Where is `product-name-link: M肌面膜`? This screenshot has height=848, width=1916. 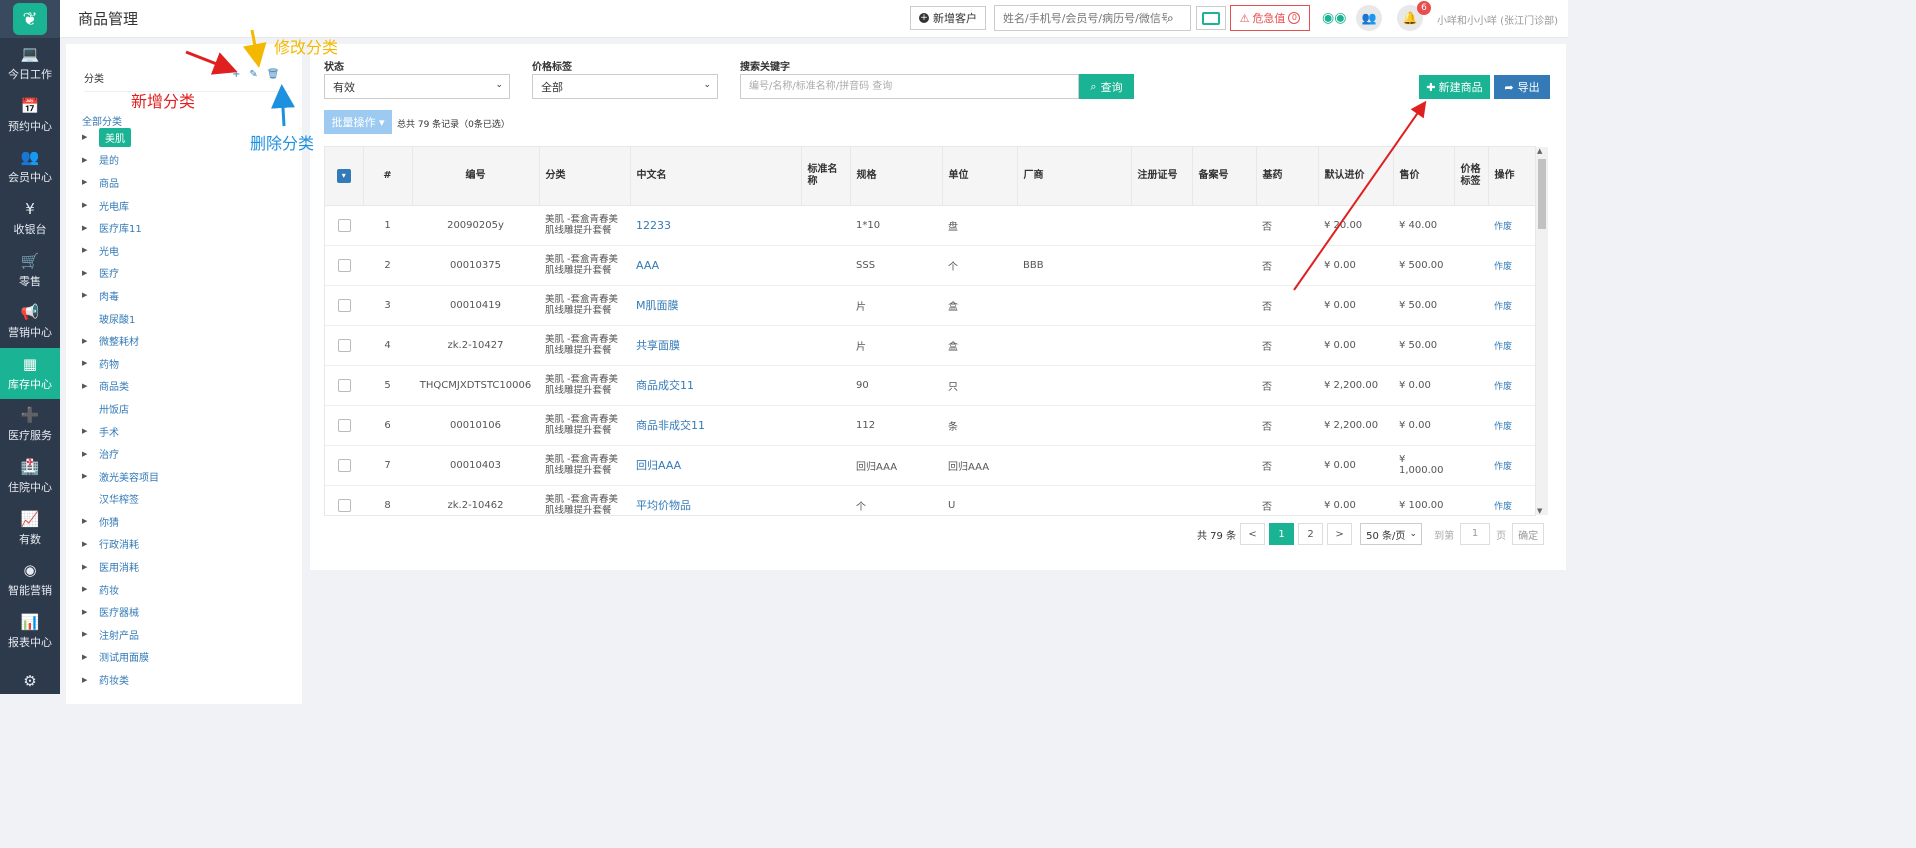 product-name-link: M肌面膜 is located at coordinates (657, 305).